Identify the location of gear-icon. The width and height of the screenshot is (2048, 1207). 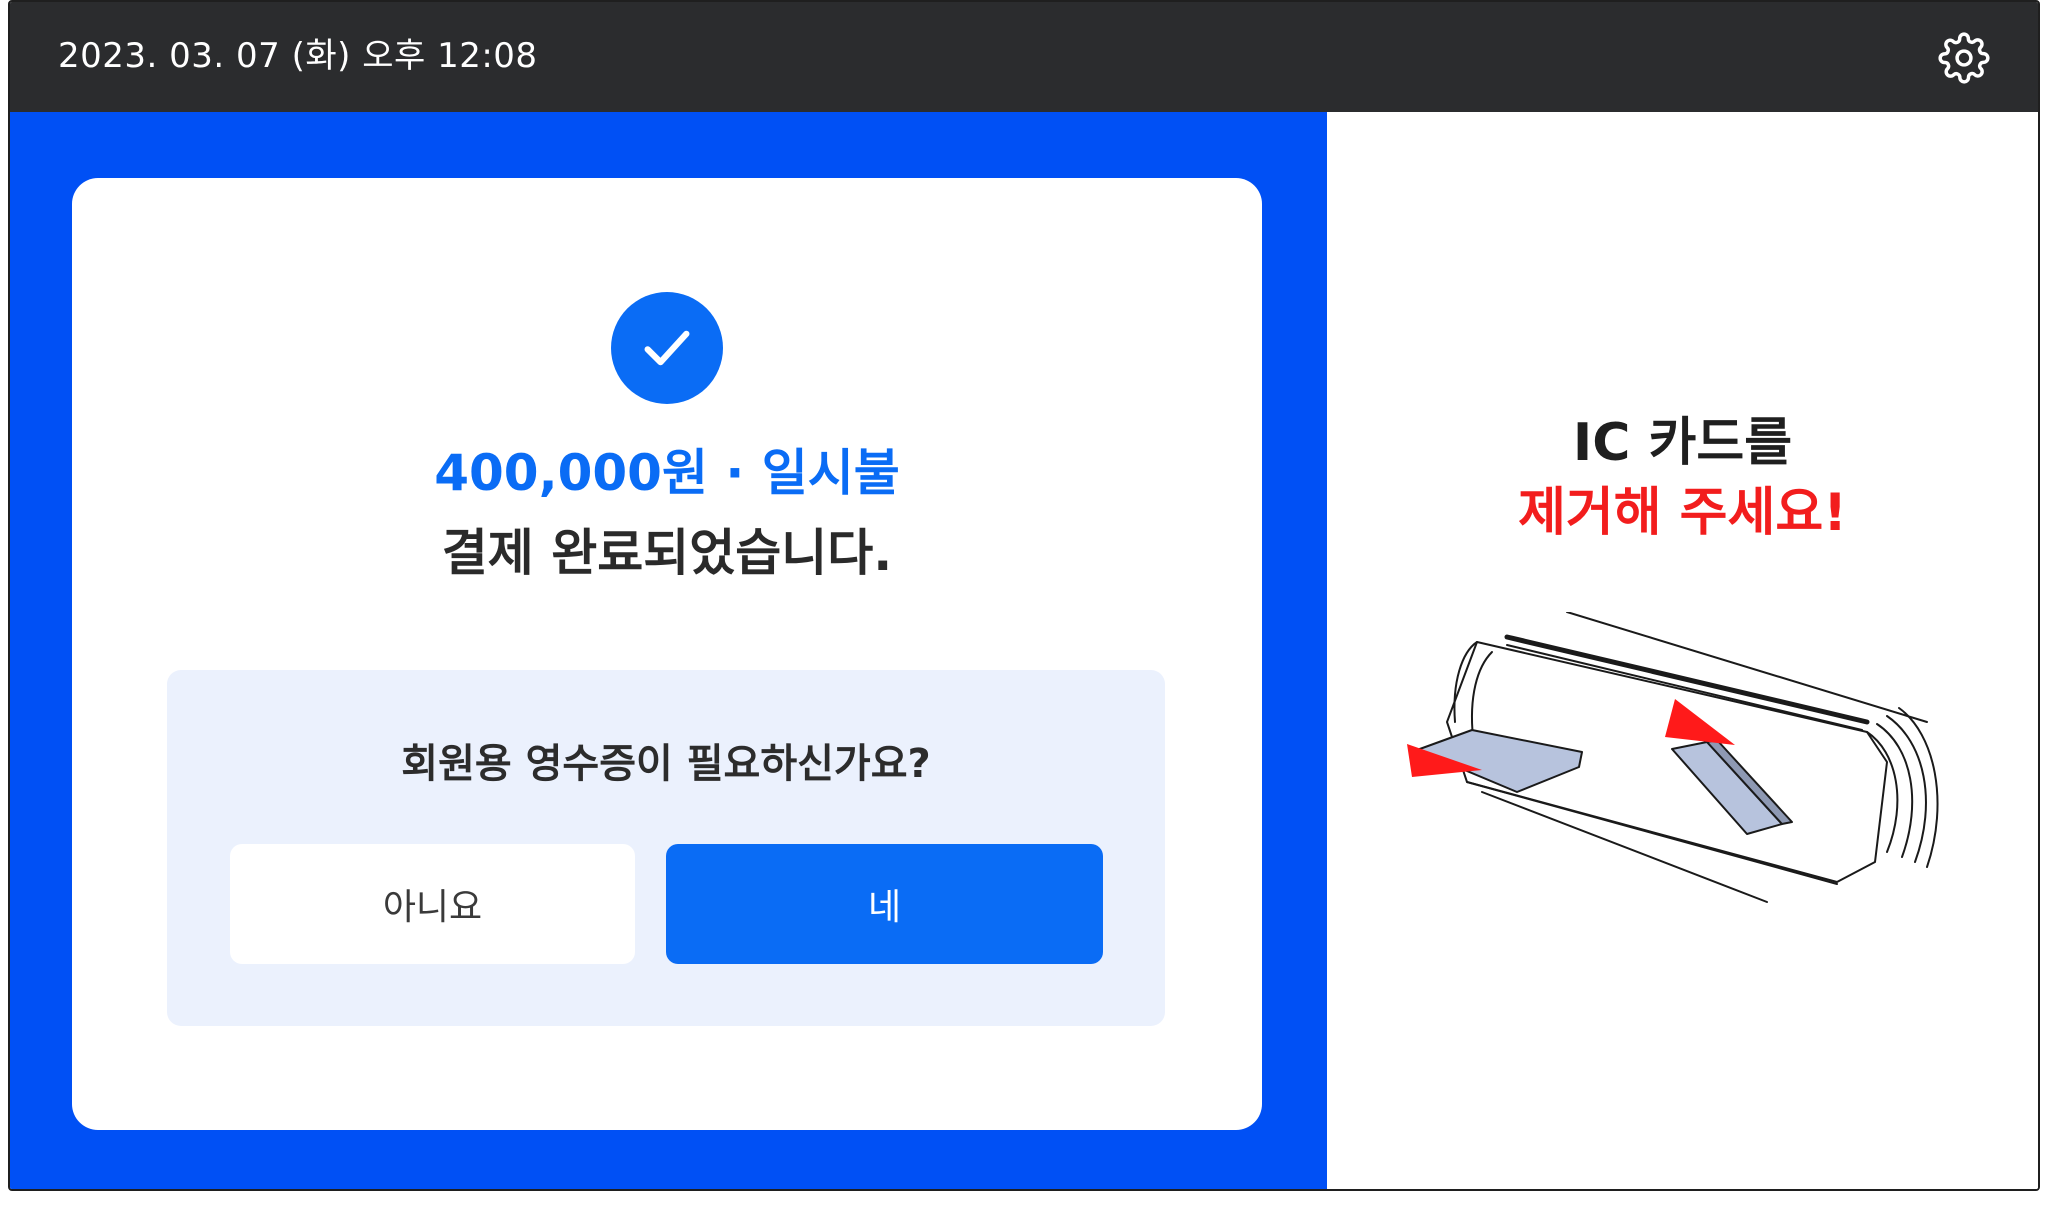
(1964, 58).